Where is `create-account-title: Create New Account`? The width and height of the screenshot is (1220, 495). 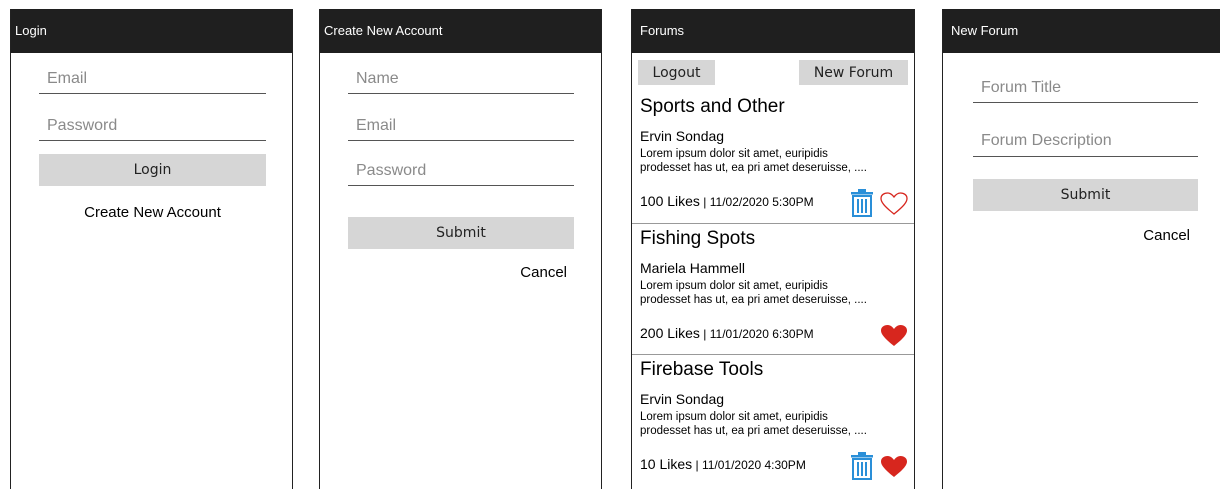
create-account-title: Create New Account is located at coordinates (460, 31).